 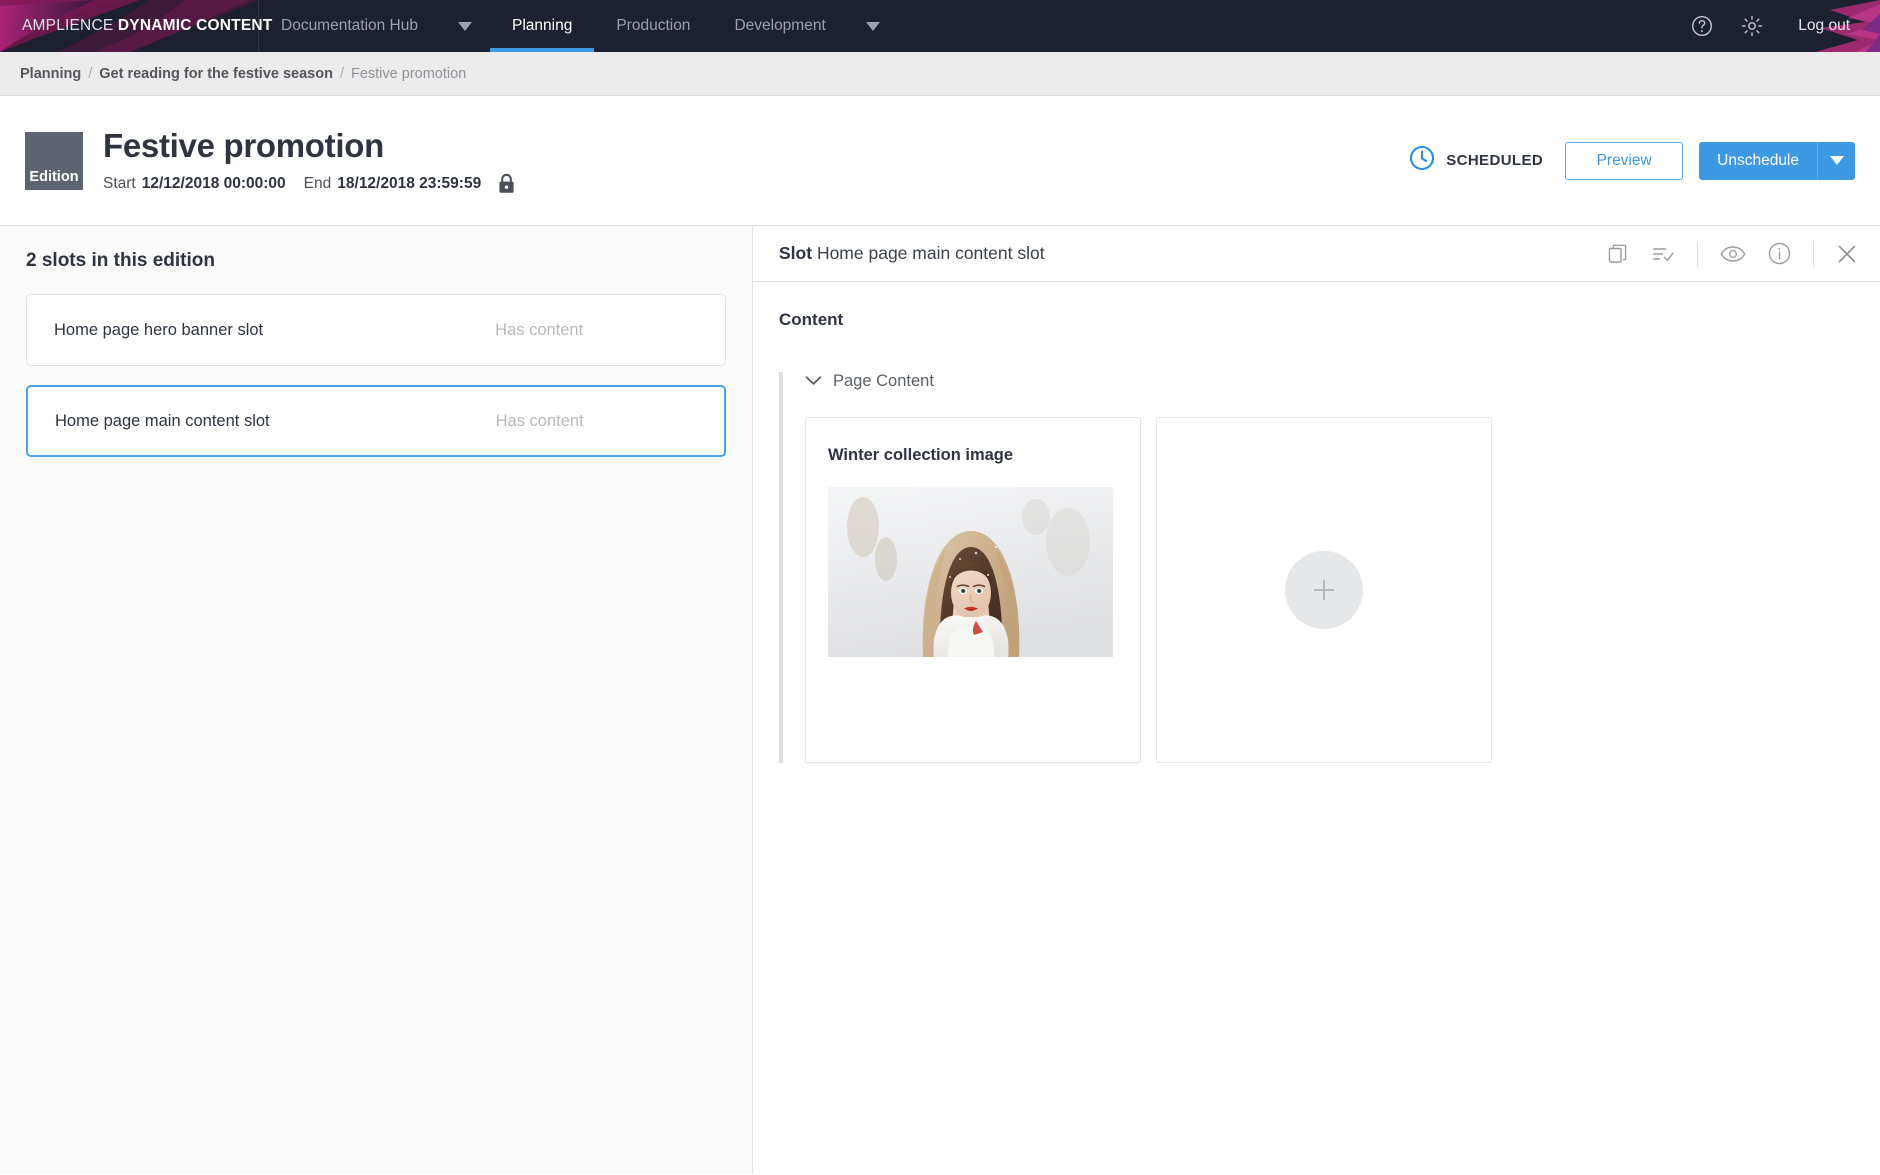 I want to click on status-badge: SCHEDULED, so click(x=1476, y=160).